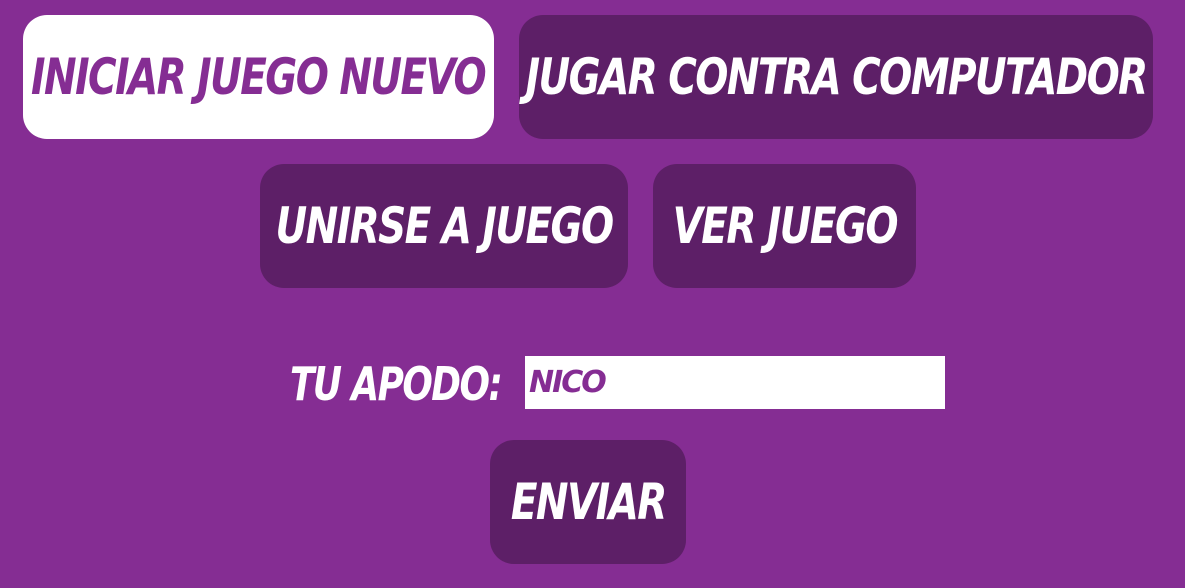  I want to click on watch-game-label: Ver juego, so click(785, 226).